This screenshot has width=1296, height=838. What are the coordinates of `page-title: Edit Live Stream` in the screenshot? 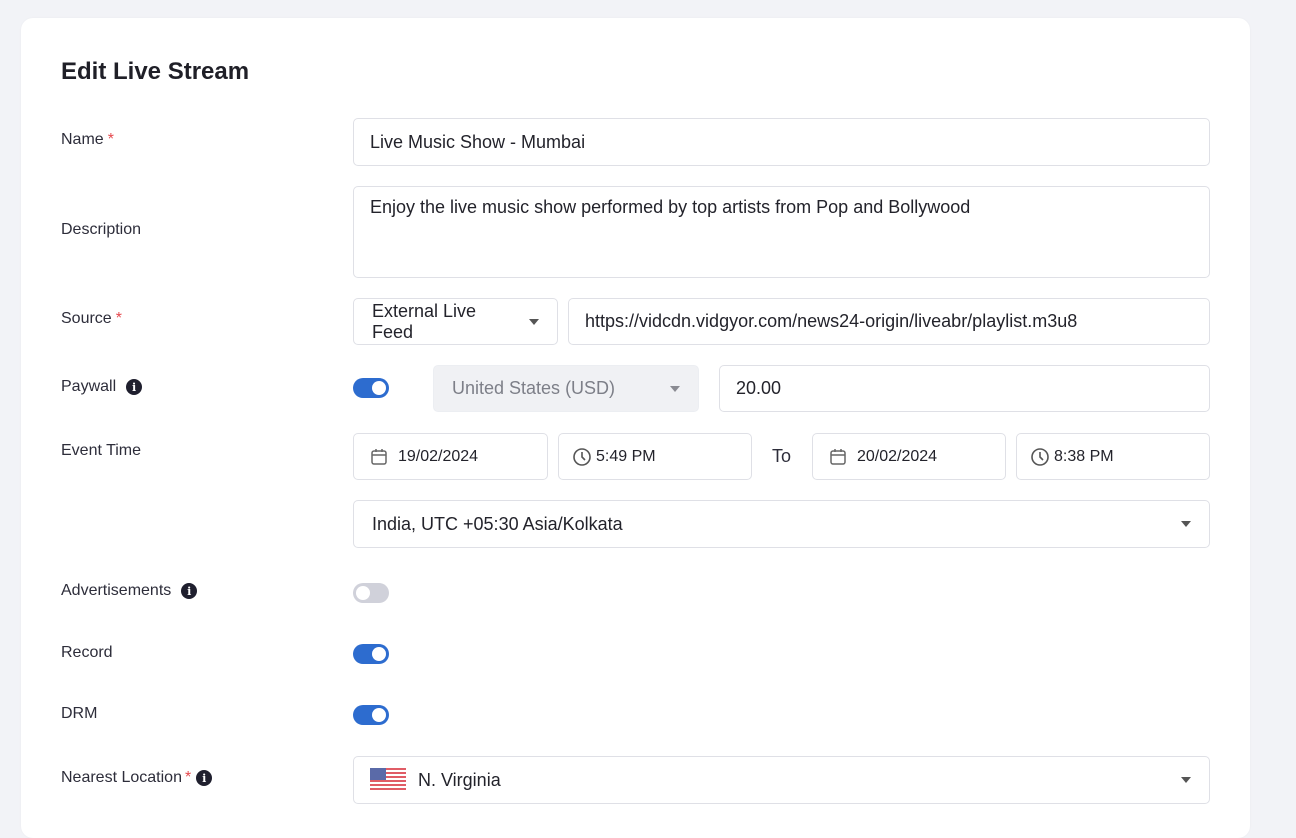 It's located at (155, 71).